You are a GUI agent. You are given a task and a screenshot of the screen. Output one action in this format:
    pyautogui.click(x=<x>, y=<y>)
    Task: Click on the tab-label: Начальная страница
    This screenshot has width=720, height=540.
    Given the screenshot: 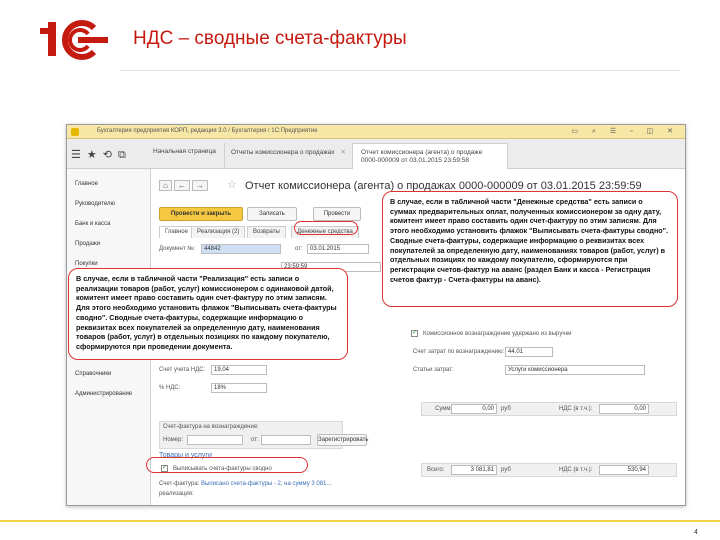 What is the action you would take?
    pyautogui.click(x=184, y=151)
    